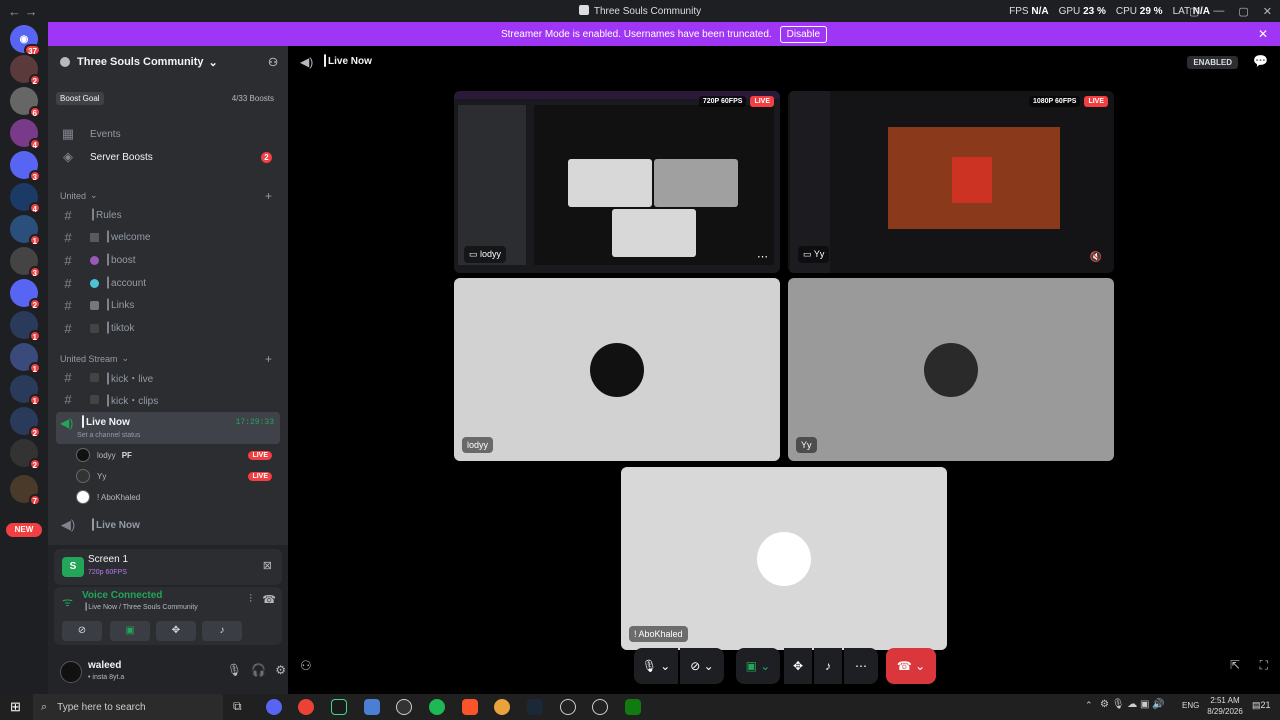  I want to click on server-header: Three Souls Community ⌄ ⚇, so click(168, 62).